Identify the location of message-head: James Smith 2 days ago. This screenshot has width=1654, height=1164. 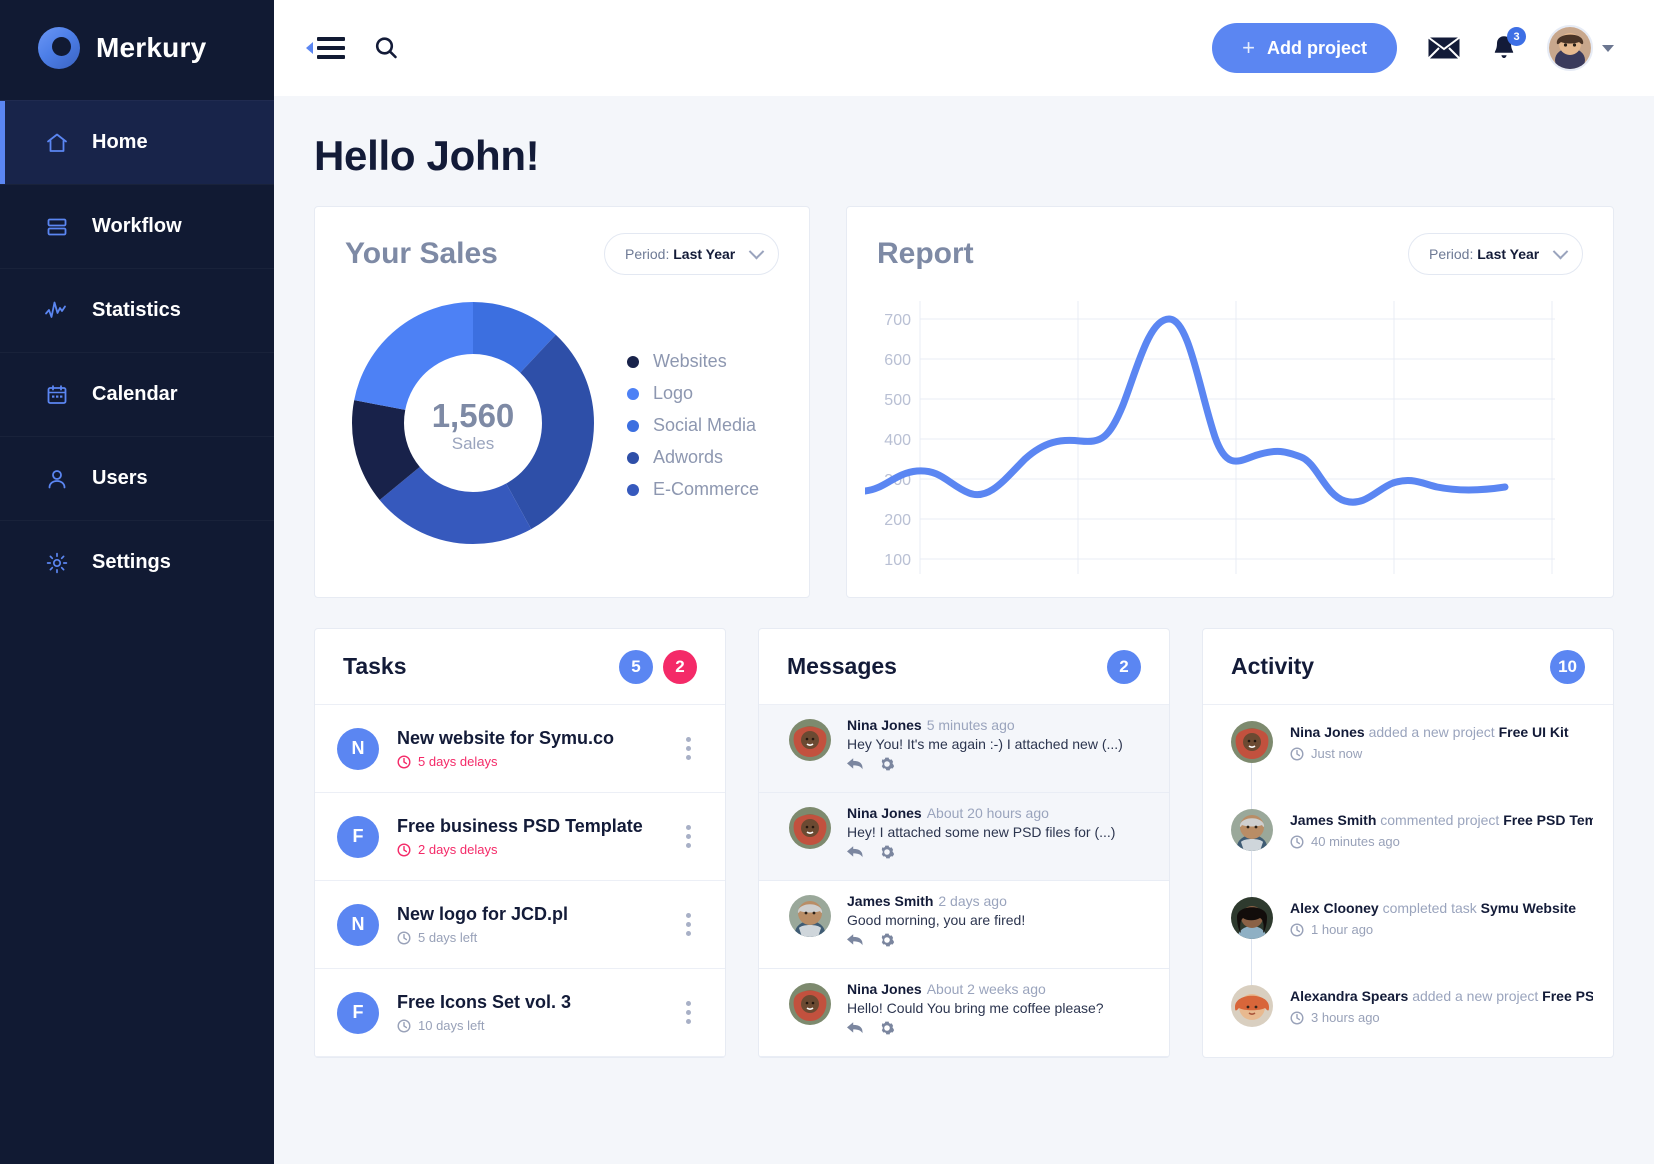
(995, 901).